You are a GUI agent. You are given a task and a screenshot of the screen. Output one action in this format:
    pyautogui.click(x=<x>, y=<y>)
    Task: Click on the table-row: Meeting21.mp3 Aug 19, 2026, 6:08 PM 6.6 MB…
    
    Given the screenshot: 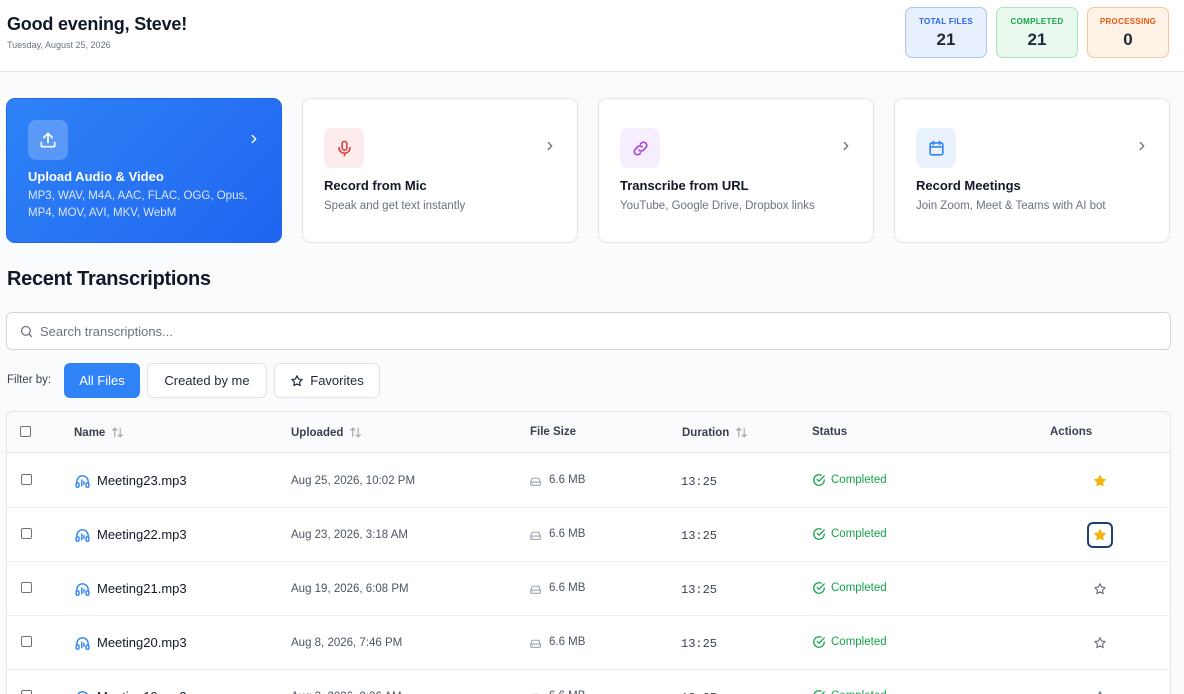 What is the action you would take?
    pyautogui.click(x=588, y=589)
    